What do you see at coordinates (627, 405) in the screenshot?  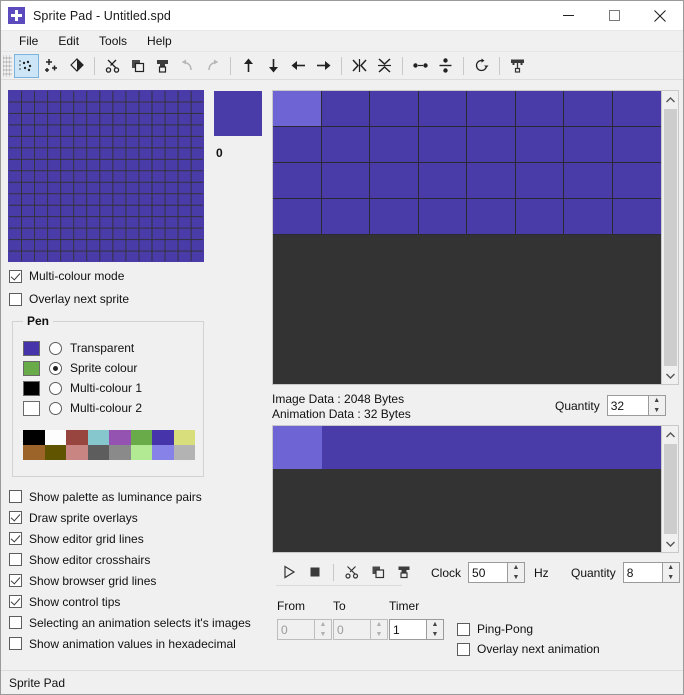 I see `image-quantity-input: 32` at bounding box center [627, 405].